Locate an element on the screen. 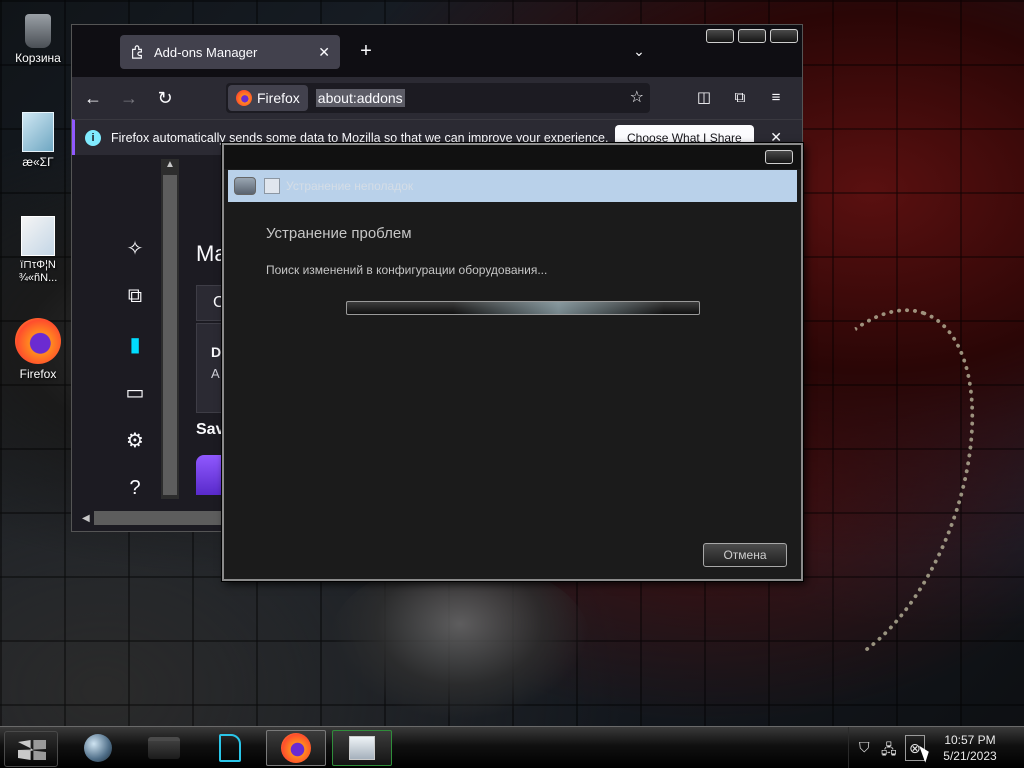 This screenshot has width=1024, height=768. identity-box: Firefox is located at coordinates (268, 98).